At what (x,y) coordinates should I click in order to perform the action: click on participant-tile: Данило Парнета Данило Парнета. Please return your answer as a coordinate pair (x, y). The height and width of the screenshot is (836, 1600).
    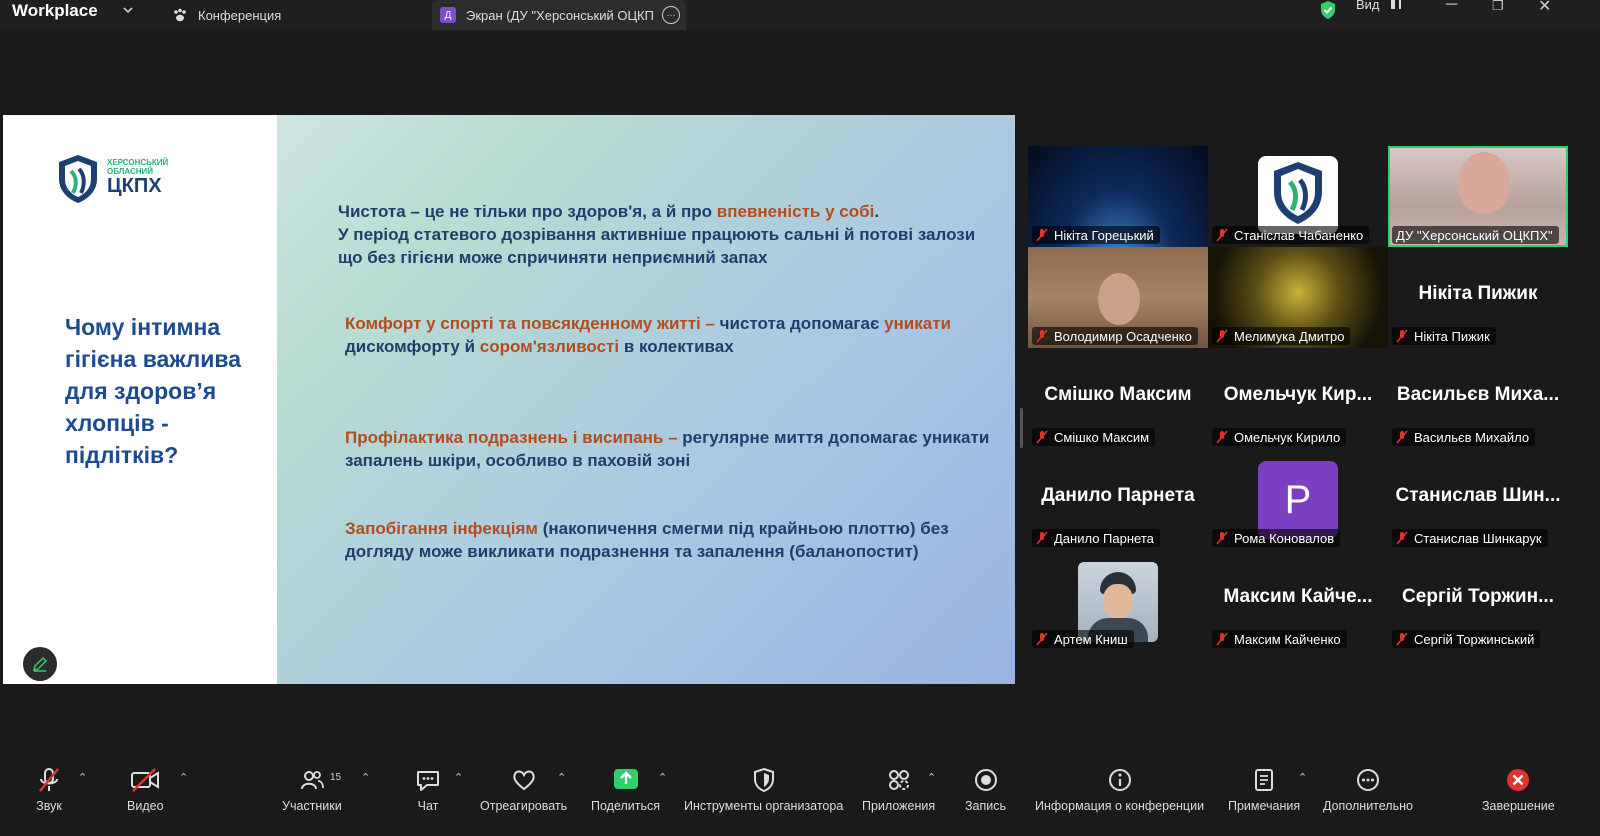
    Looking at the image, I should click on (1118, 499).